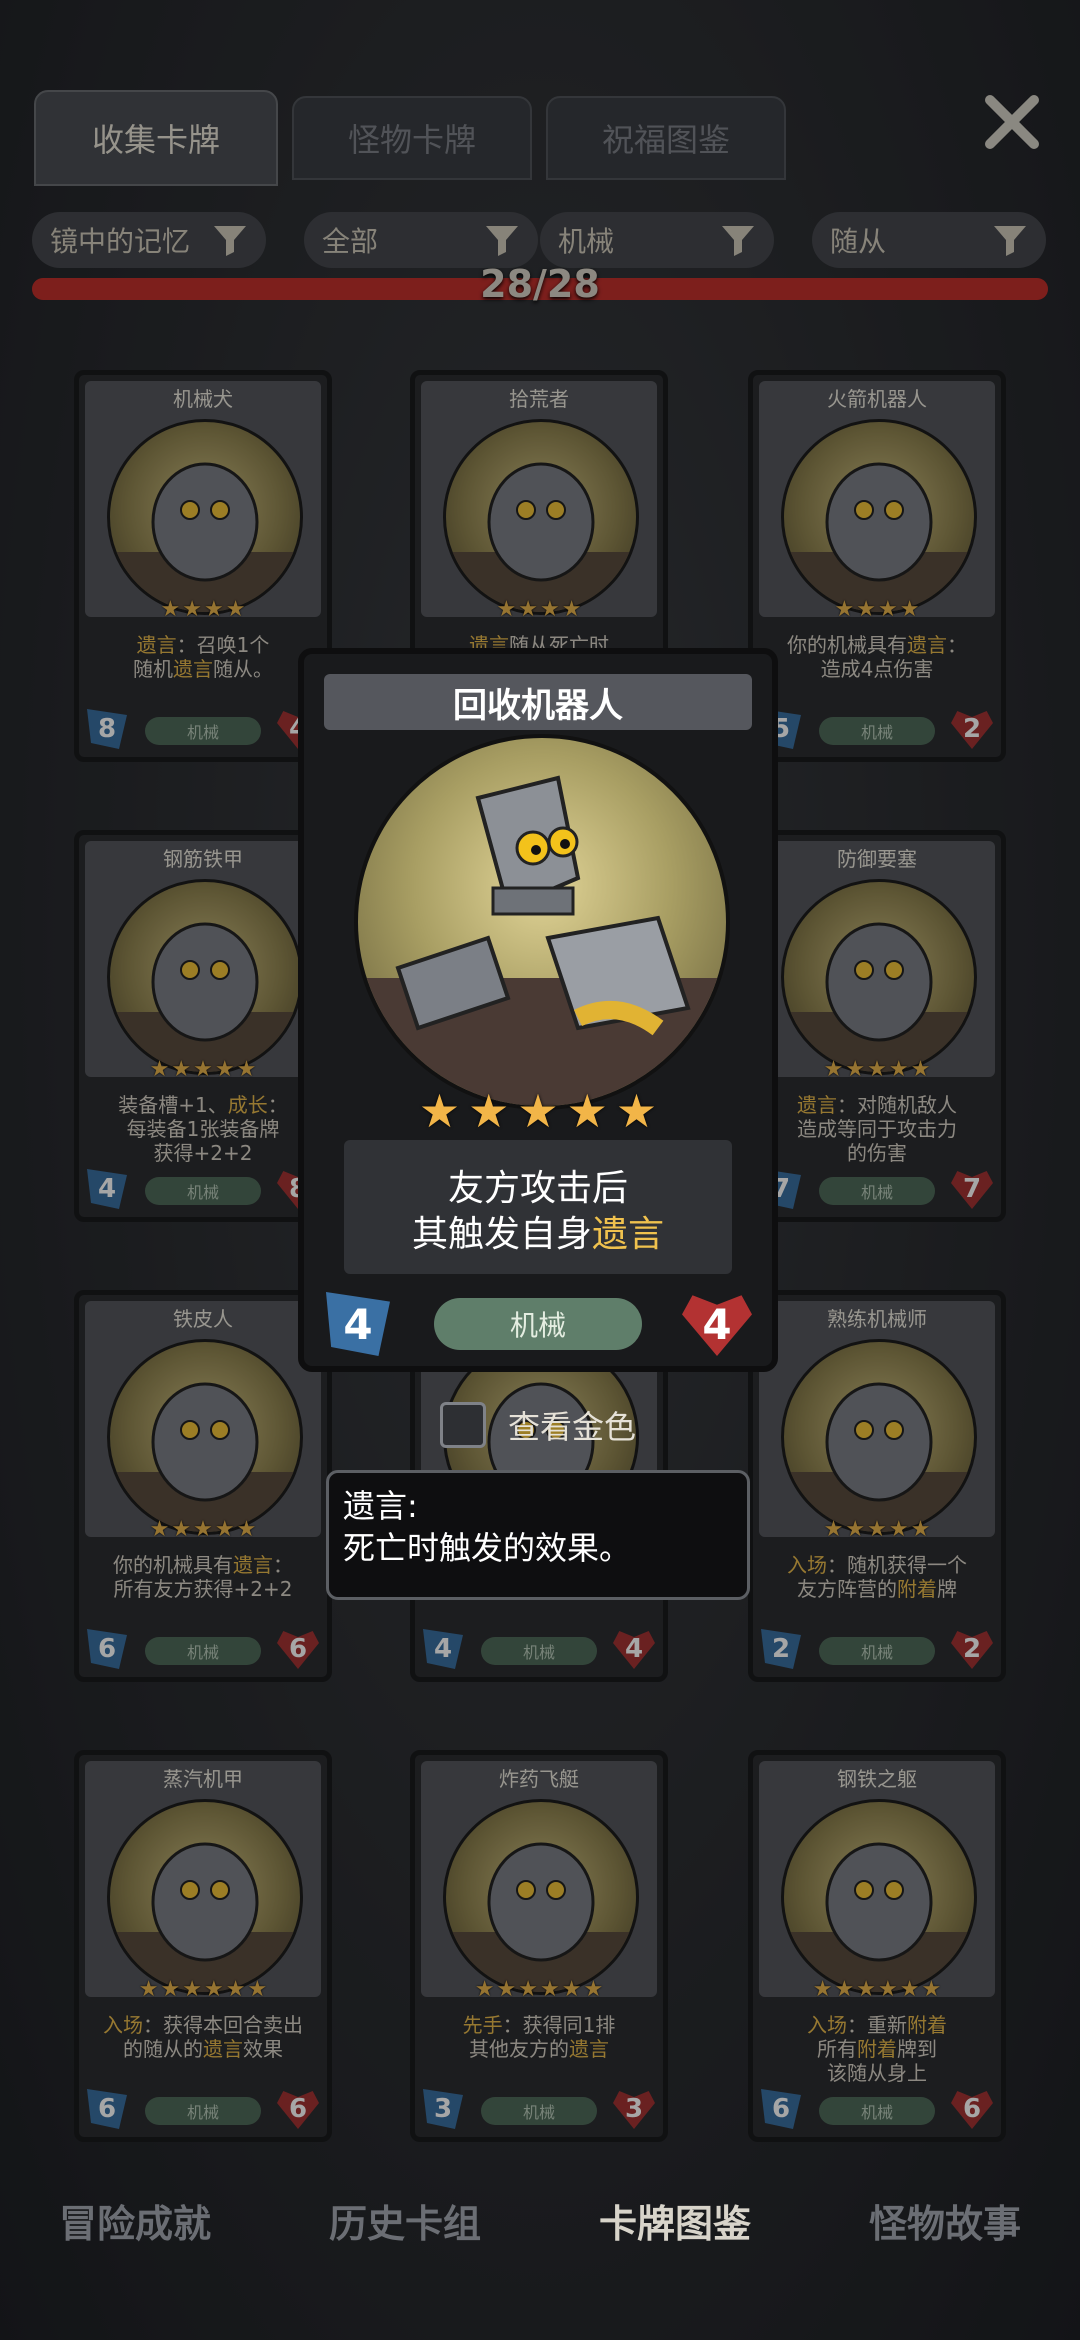  I want to click on close-button, so click(1012, 122).